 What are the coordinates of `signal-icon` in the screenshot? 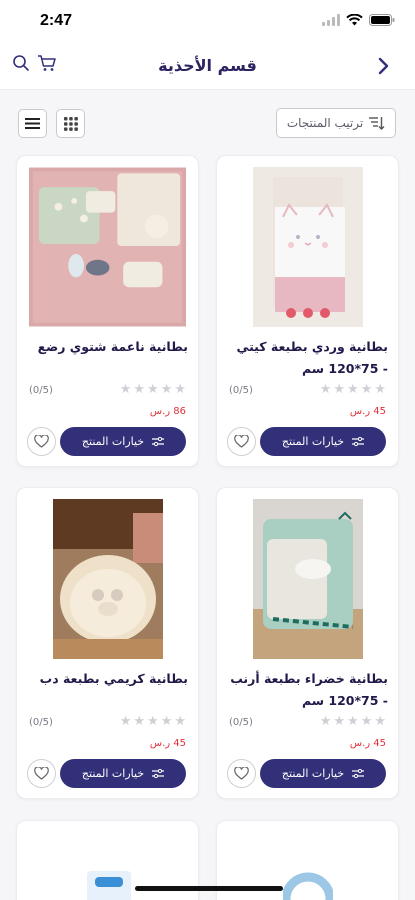 It's located at (331, 20).